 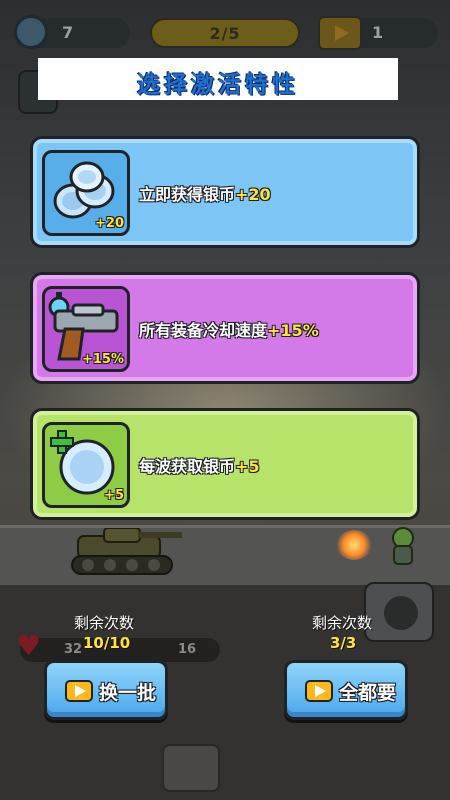 I want to click on perk-description: 立即获得银币+20, so click(x=205, y=194).